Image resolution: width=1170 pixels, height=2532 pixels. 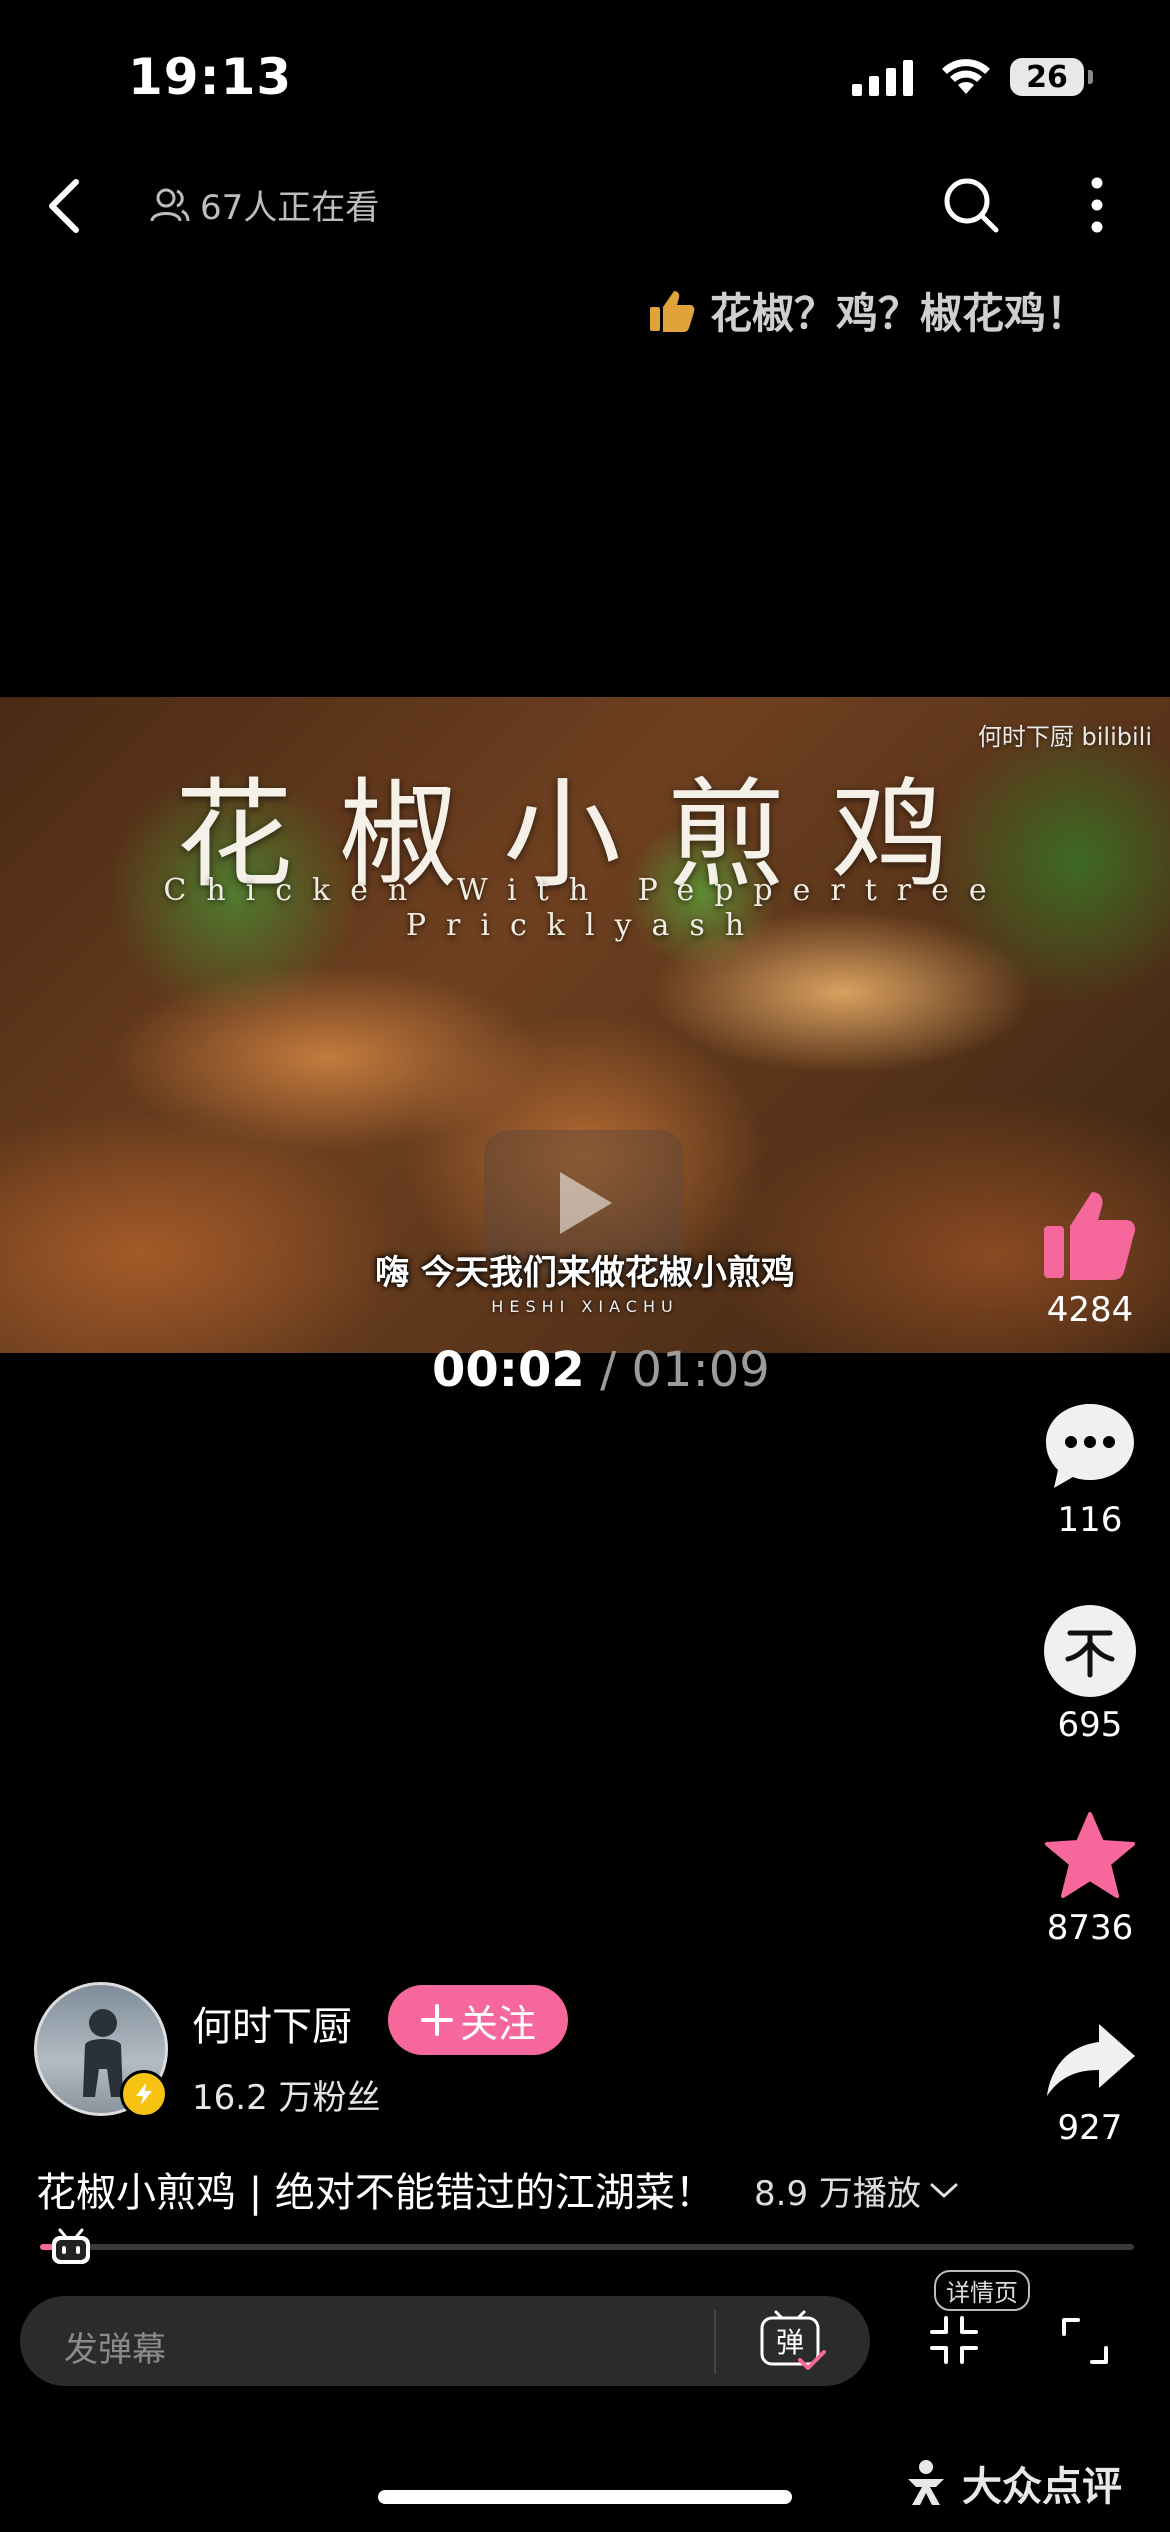 What do you see at coordinates (286, 2098) in the screenshot?
I see `fan-count: 16.2 万粉丝` at bounding box center [286, 2098].